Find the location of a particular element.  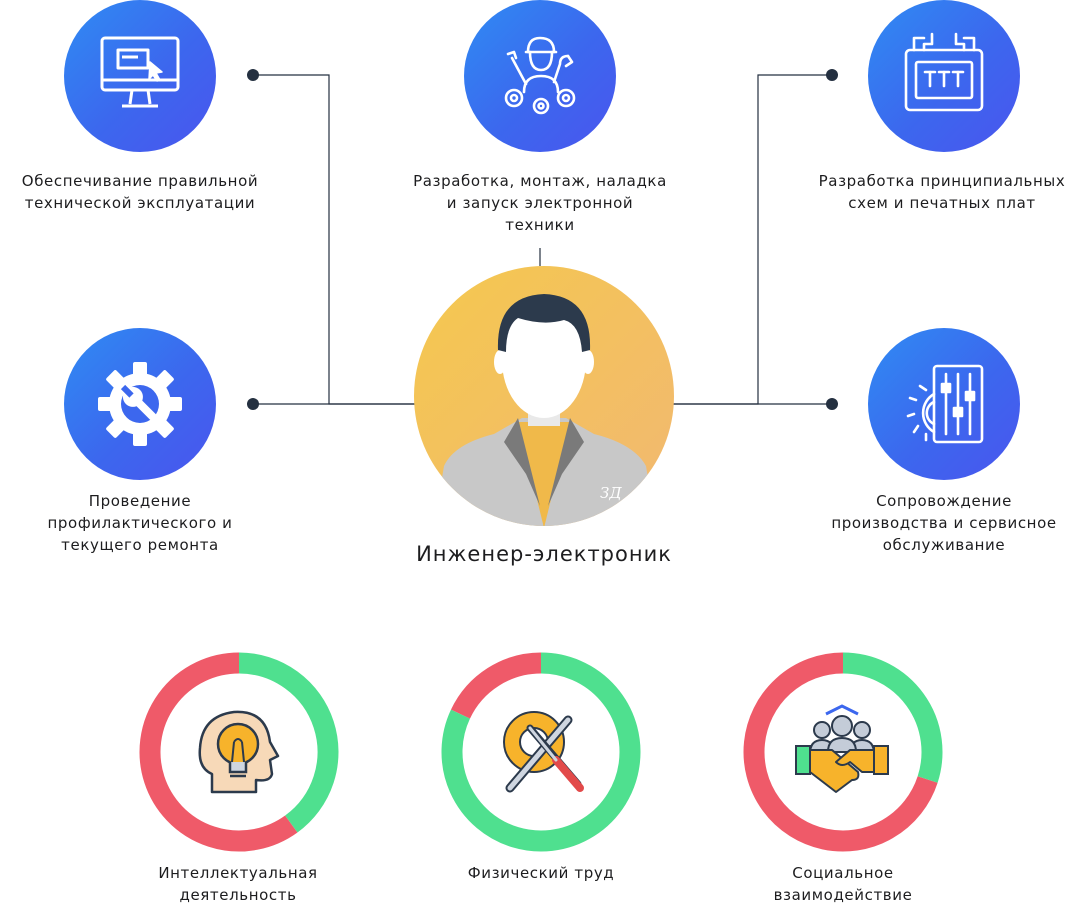

ring-intellectual-label: Интеллектуальная деятельность is located at coordinates (238, 884).